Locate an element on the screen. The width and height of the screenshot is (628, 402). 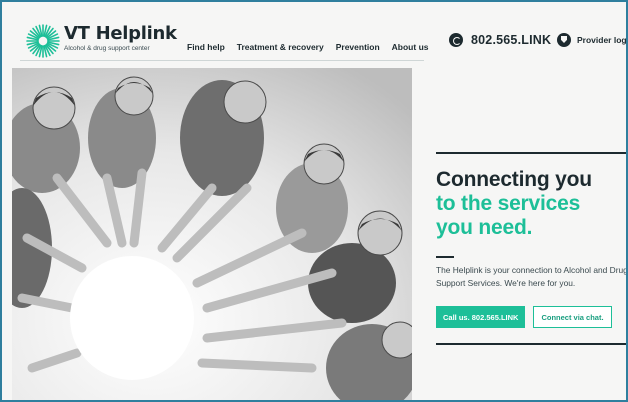
header-divider is located at coordinates (222, 60).